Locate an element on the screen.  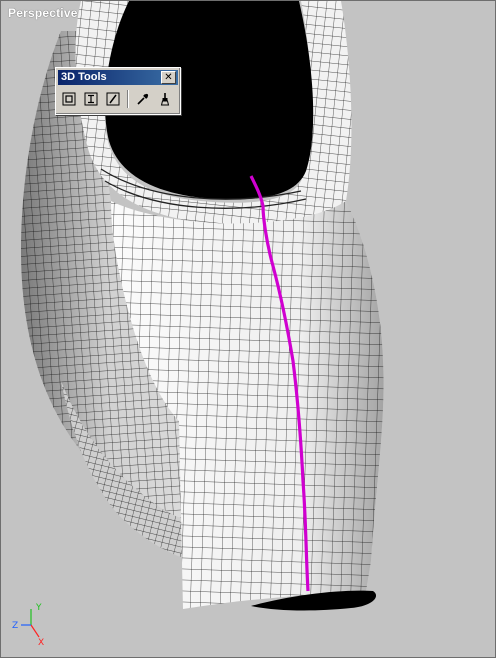
toolbar-separator is located at coordinates (128, 99).